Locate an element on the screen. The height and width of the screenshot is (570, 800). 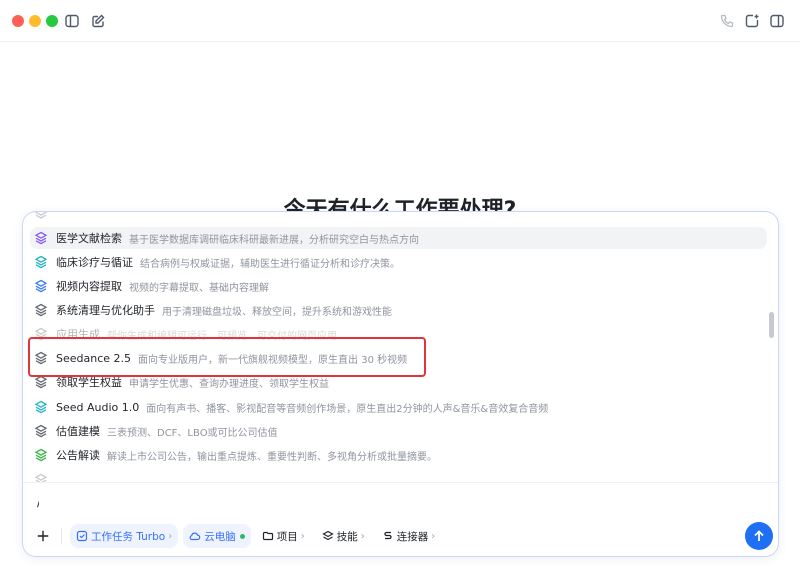
skills-chip: 技能 › is located at coordinates (343, 536).